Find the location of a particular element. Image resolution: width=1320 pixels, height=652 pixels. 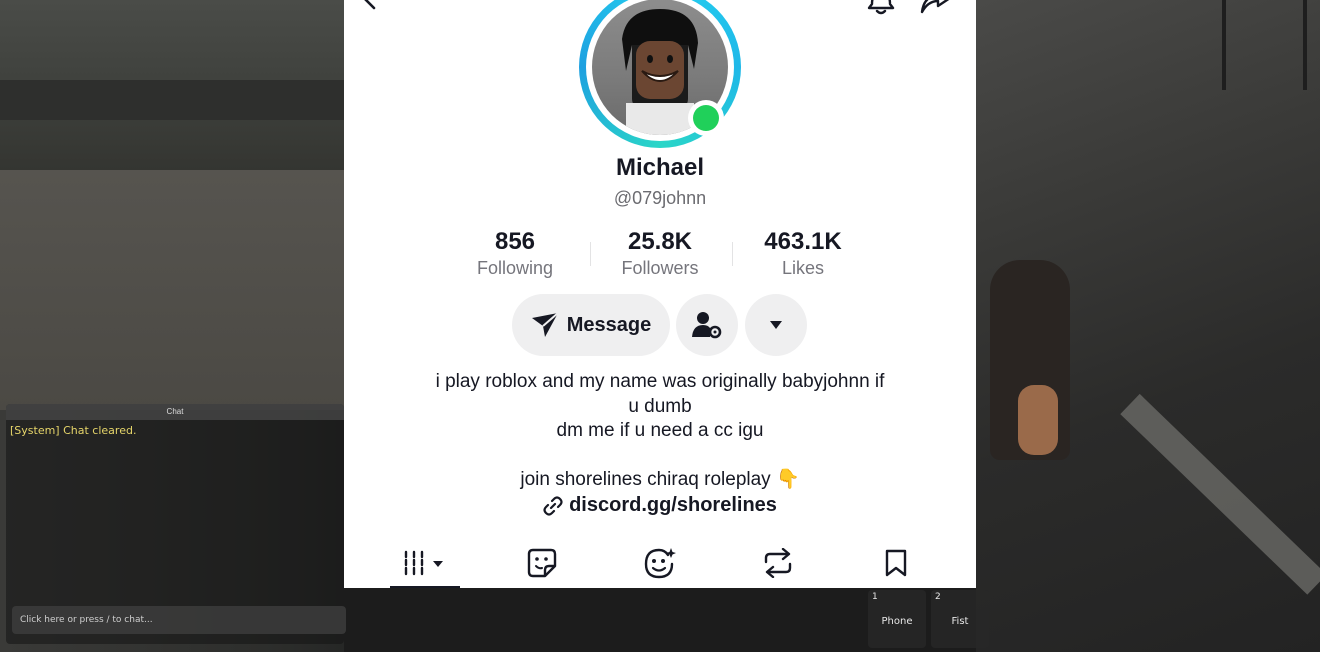

hotbar-slot-label: Phone is located at coordinates (897, 621).